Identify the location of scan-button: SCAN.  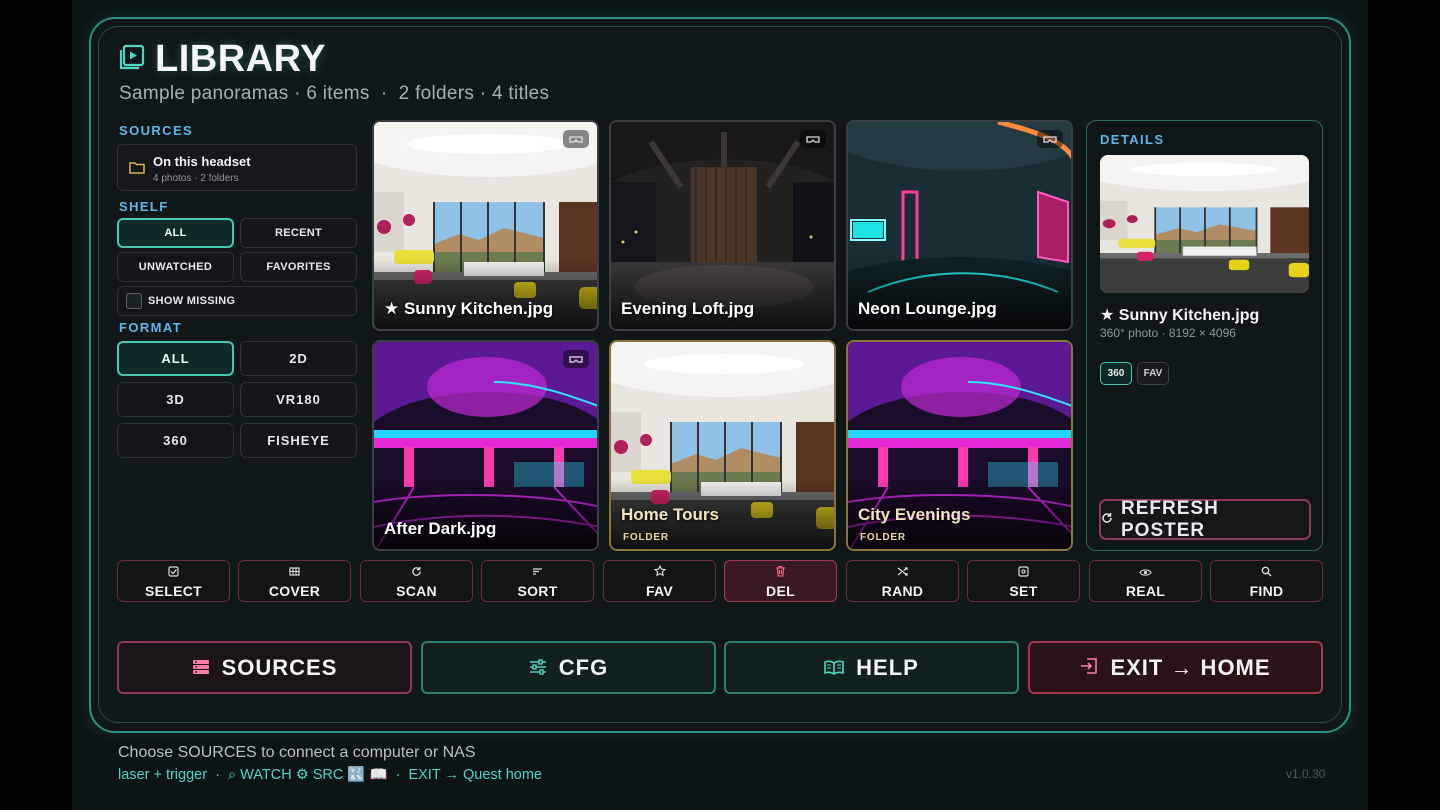
(416, 581).